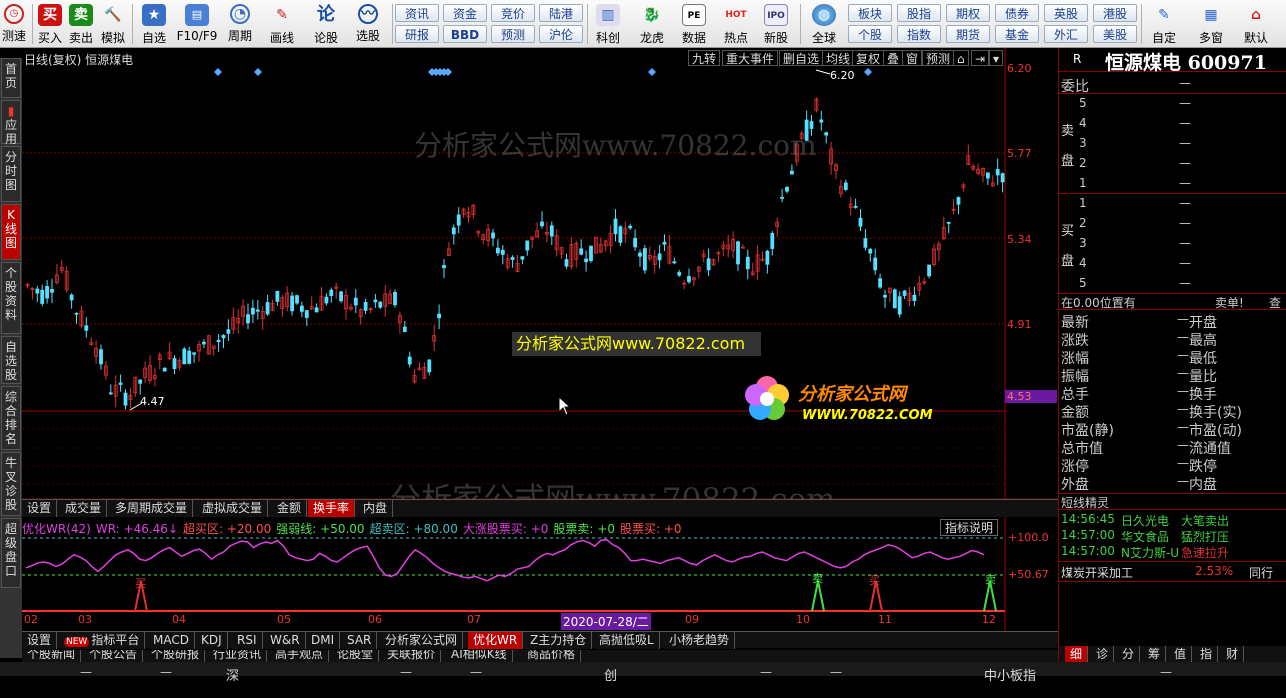 This screenshot has height=698, width=1286. What do you see at coordinates (290, 508) in the screenshot?
I see `vol-tab-amount: 金额` at bounding box center [290, 508].